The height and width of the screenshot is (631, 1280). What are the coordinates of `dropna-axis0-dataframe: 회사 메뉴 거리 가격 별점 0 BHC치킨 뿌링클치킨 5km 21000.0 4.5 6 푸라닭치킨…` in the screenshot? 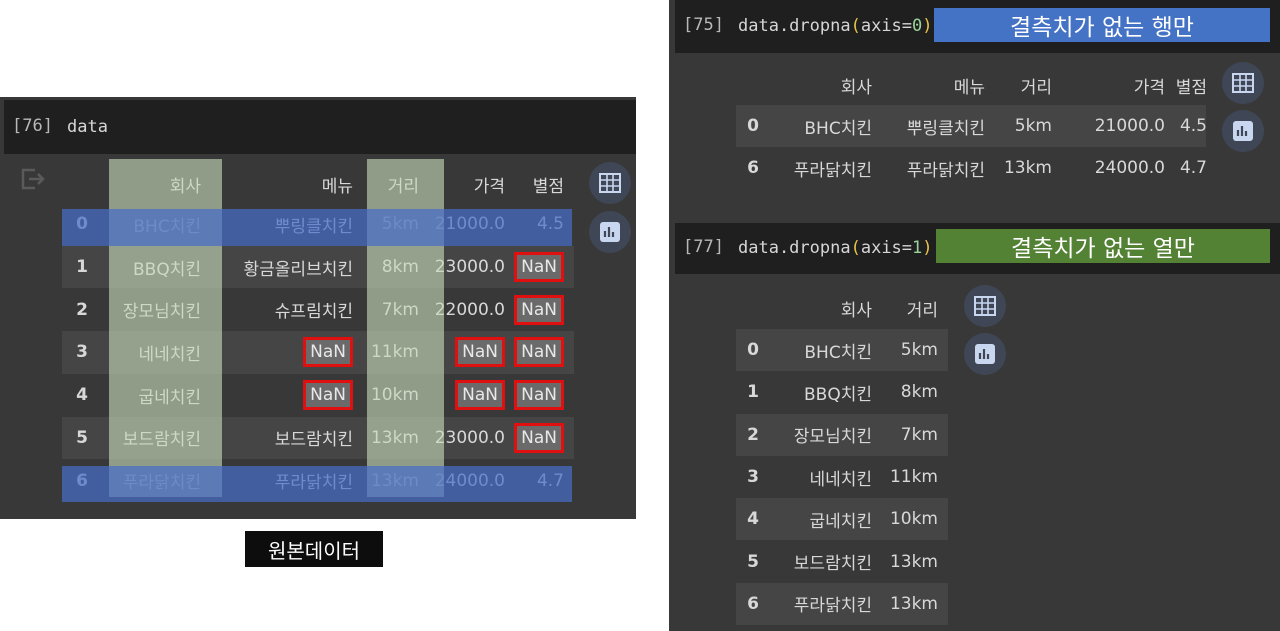 It's located at (971, 130).